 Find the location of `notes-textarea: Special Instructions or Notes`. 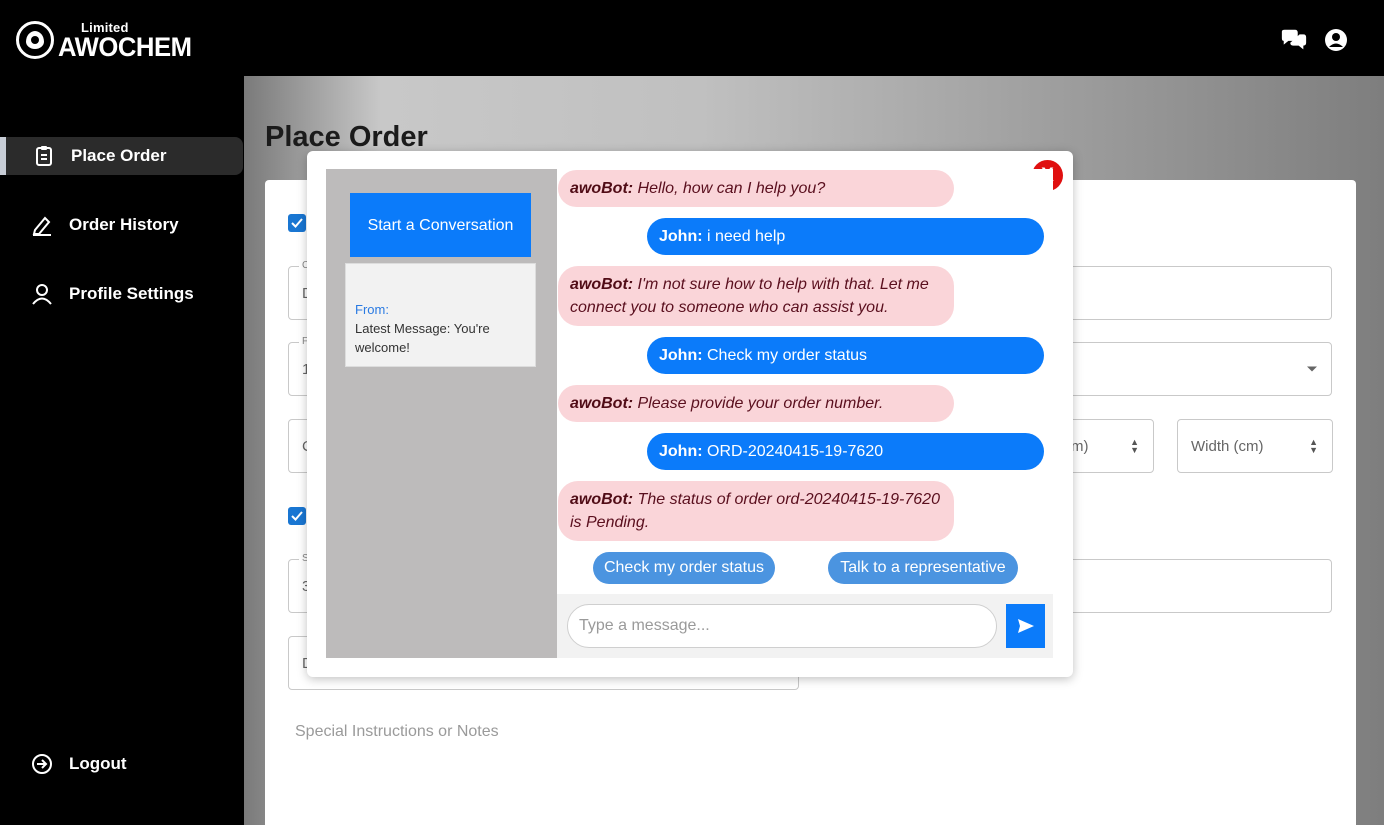

notes-textarea: Special Instructions or Notes is located at coordinates (397, 732).